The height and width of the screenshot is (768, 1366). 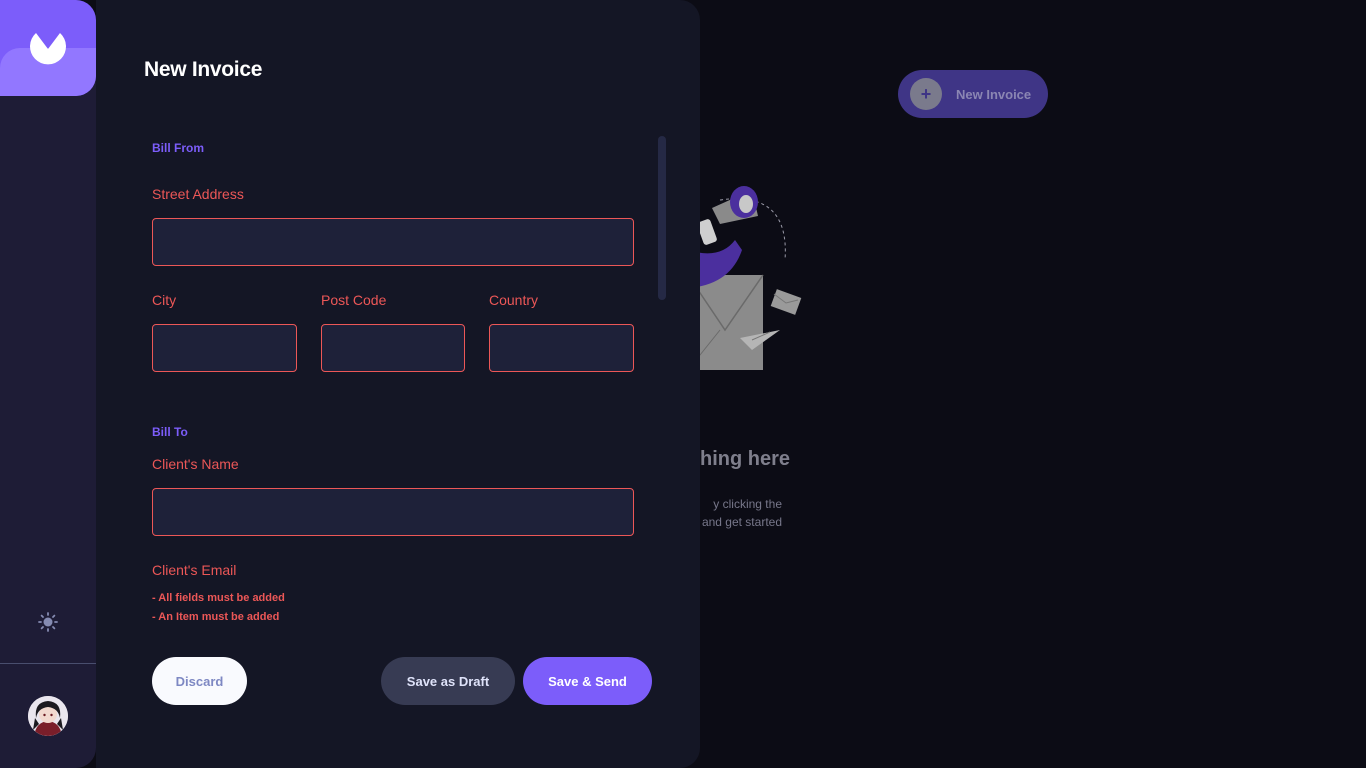 What do you see at coordinates (514, 300) in the screenshot?
I see `country-label: Country` at bounding box center [514, 300].